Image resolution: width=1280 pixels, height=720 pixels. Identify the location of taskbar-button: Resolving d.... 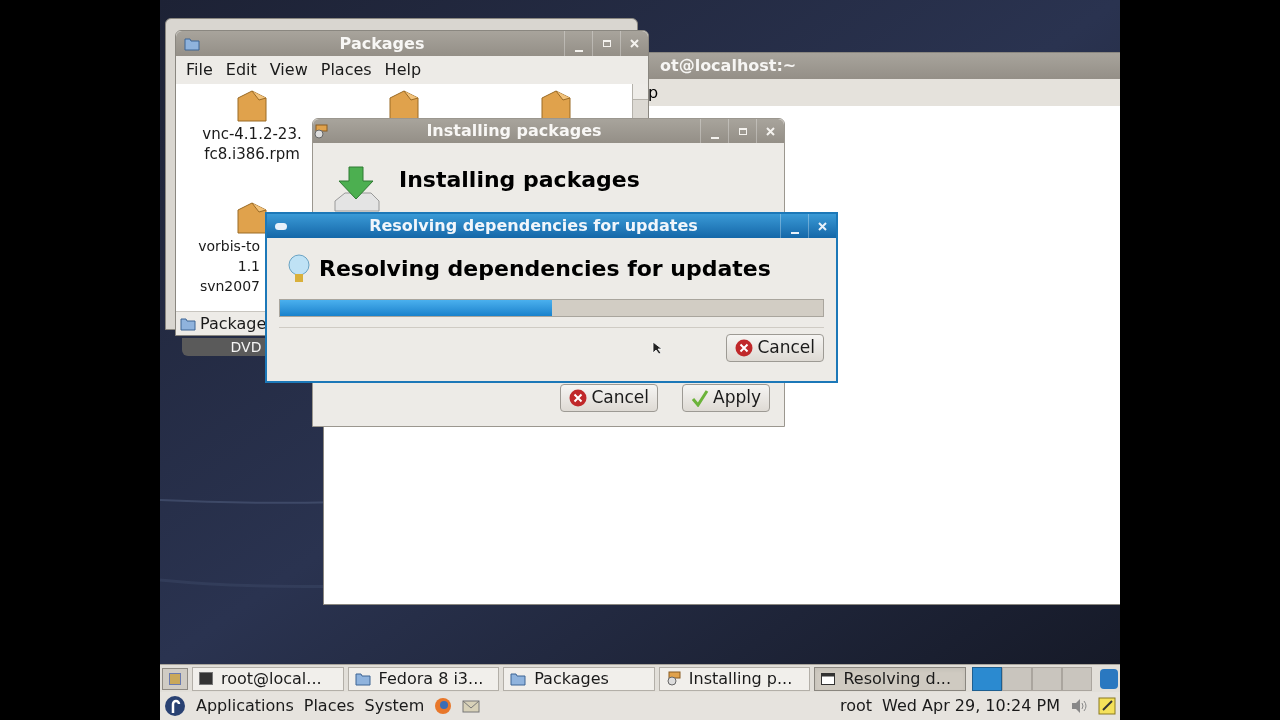
(890, 678).